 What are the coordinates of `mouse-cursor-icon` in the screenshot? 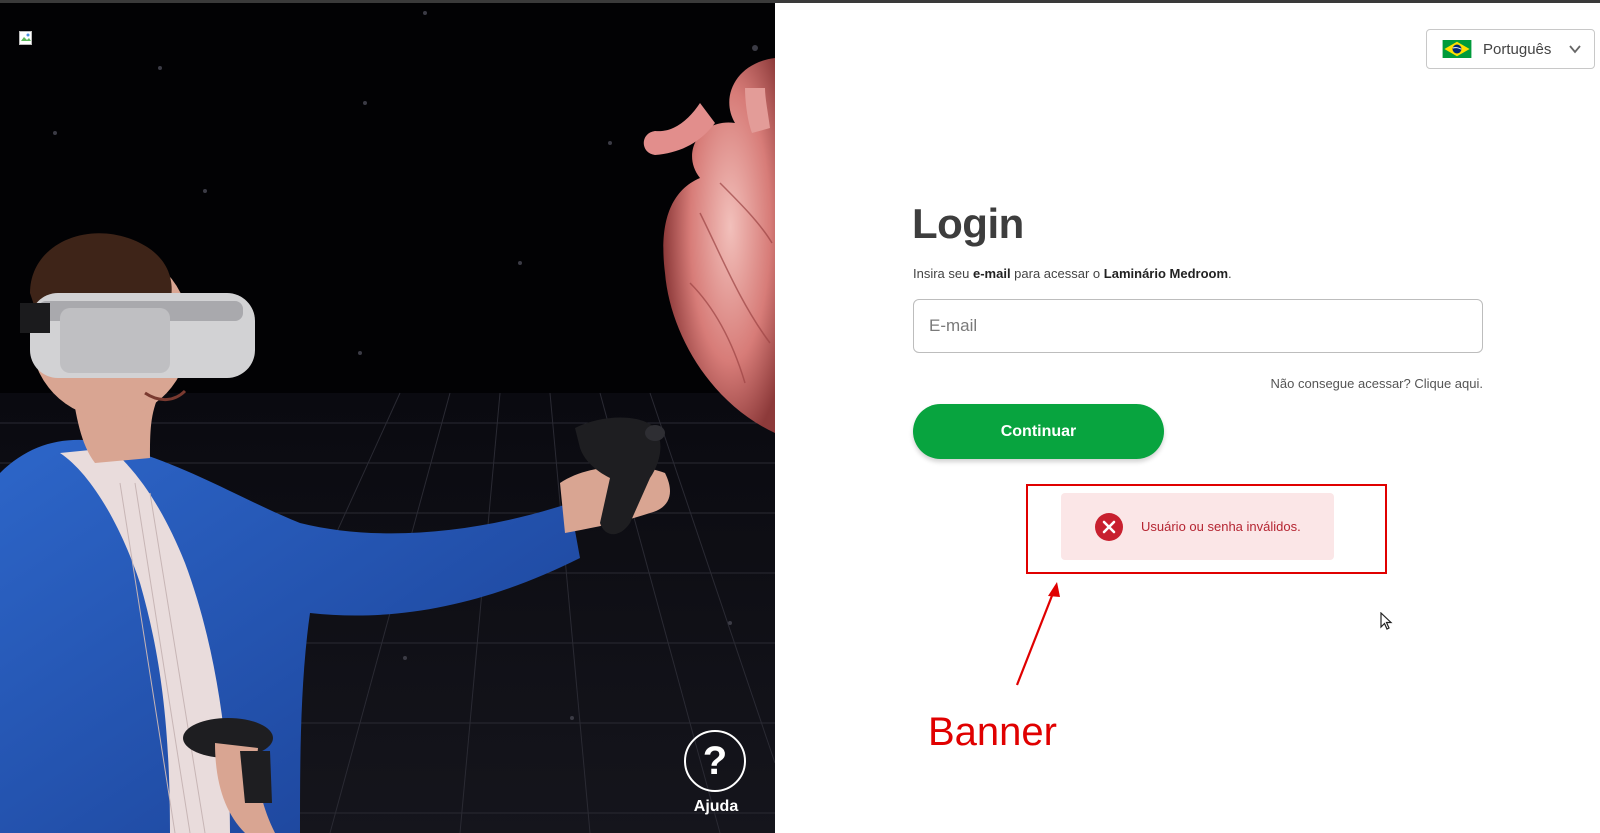 It's located at (1386, 621).